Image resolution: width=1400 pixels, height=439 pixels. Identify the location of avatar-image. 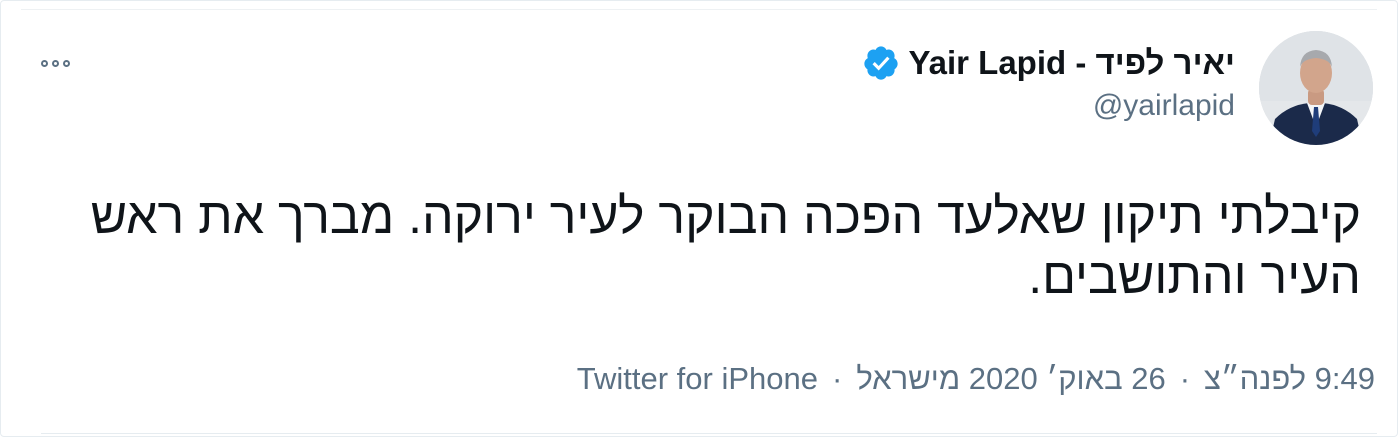
(1316, 88).